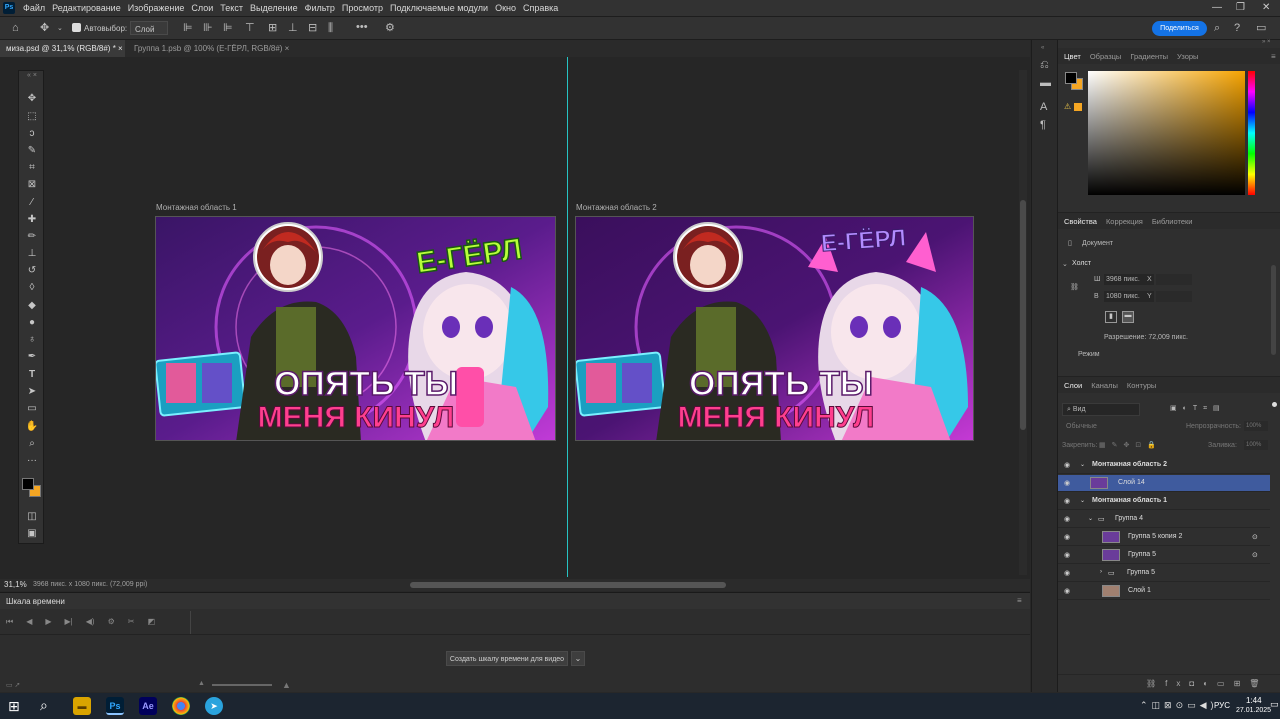 The height and width of the screenshot is (719, 1280). I want to click on chevron-right-icon: ›, so click(1101, 572).